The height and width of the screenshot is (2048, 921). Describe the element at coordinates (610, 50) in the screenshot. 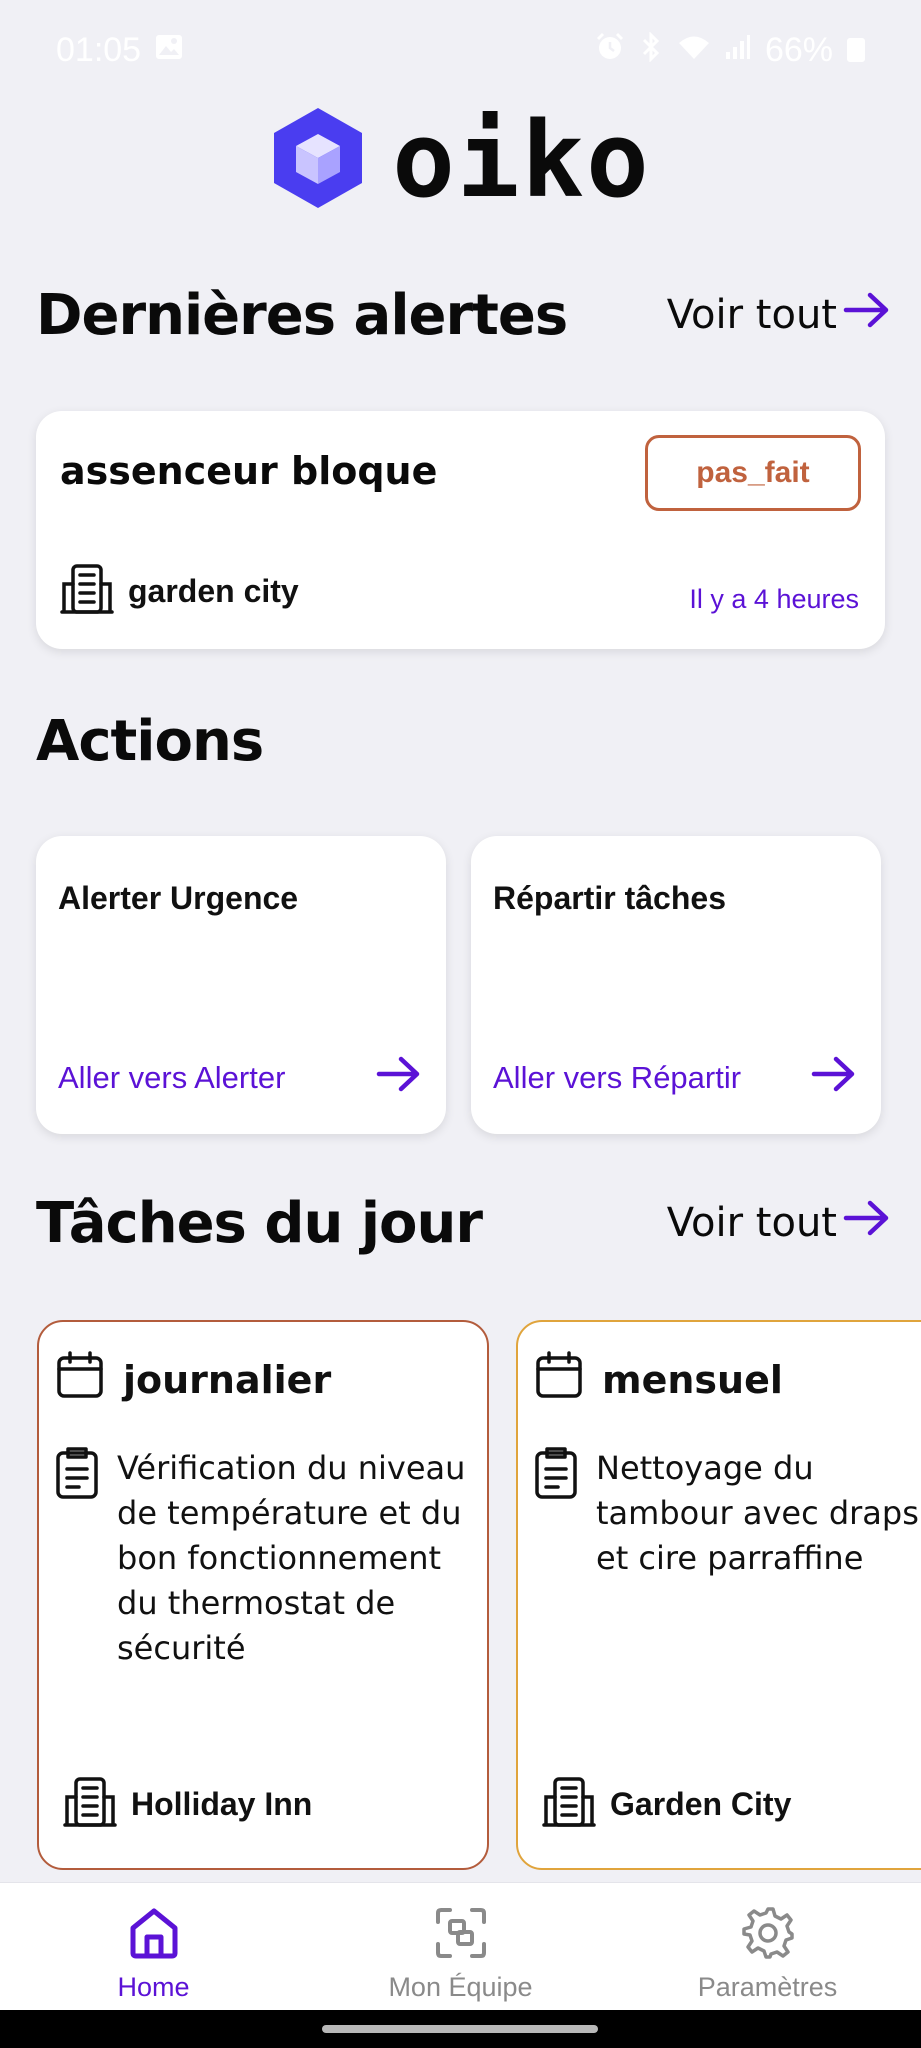

I see `alarm-icon` at that location.